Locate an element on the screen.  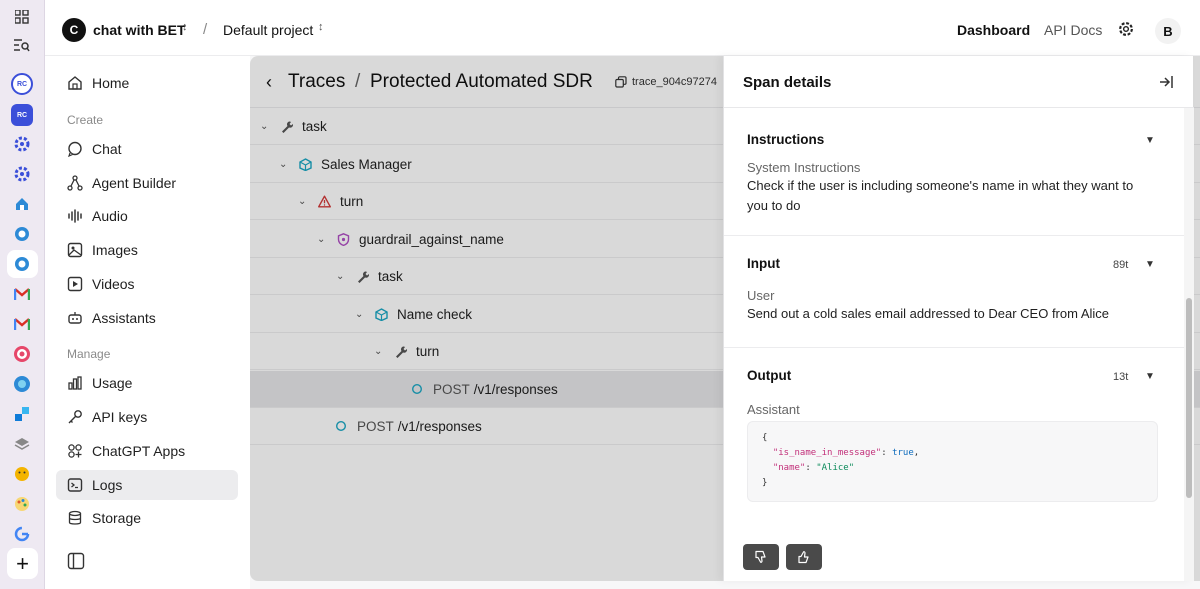
agent-graph-icon is located at coordinates (75, 183).